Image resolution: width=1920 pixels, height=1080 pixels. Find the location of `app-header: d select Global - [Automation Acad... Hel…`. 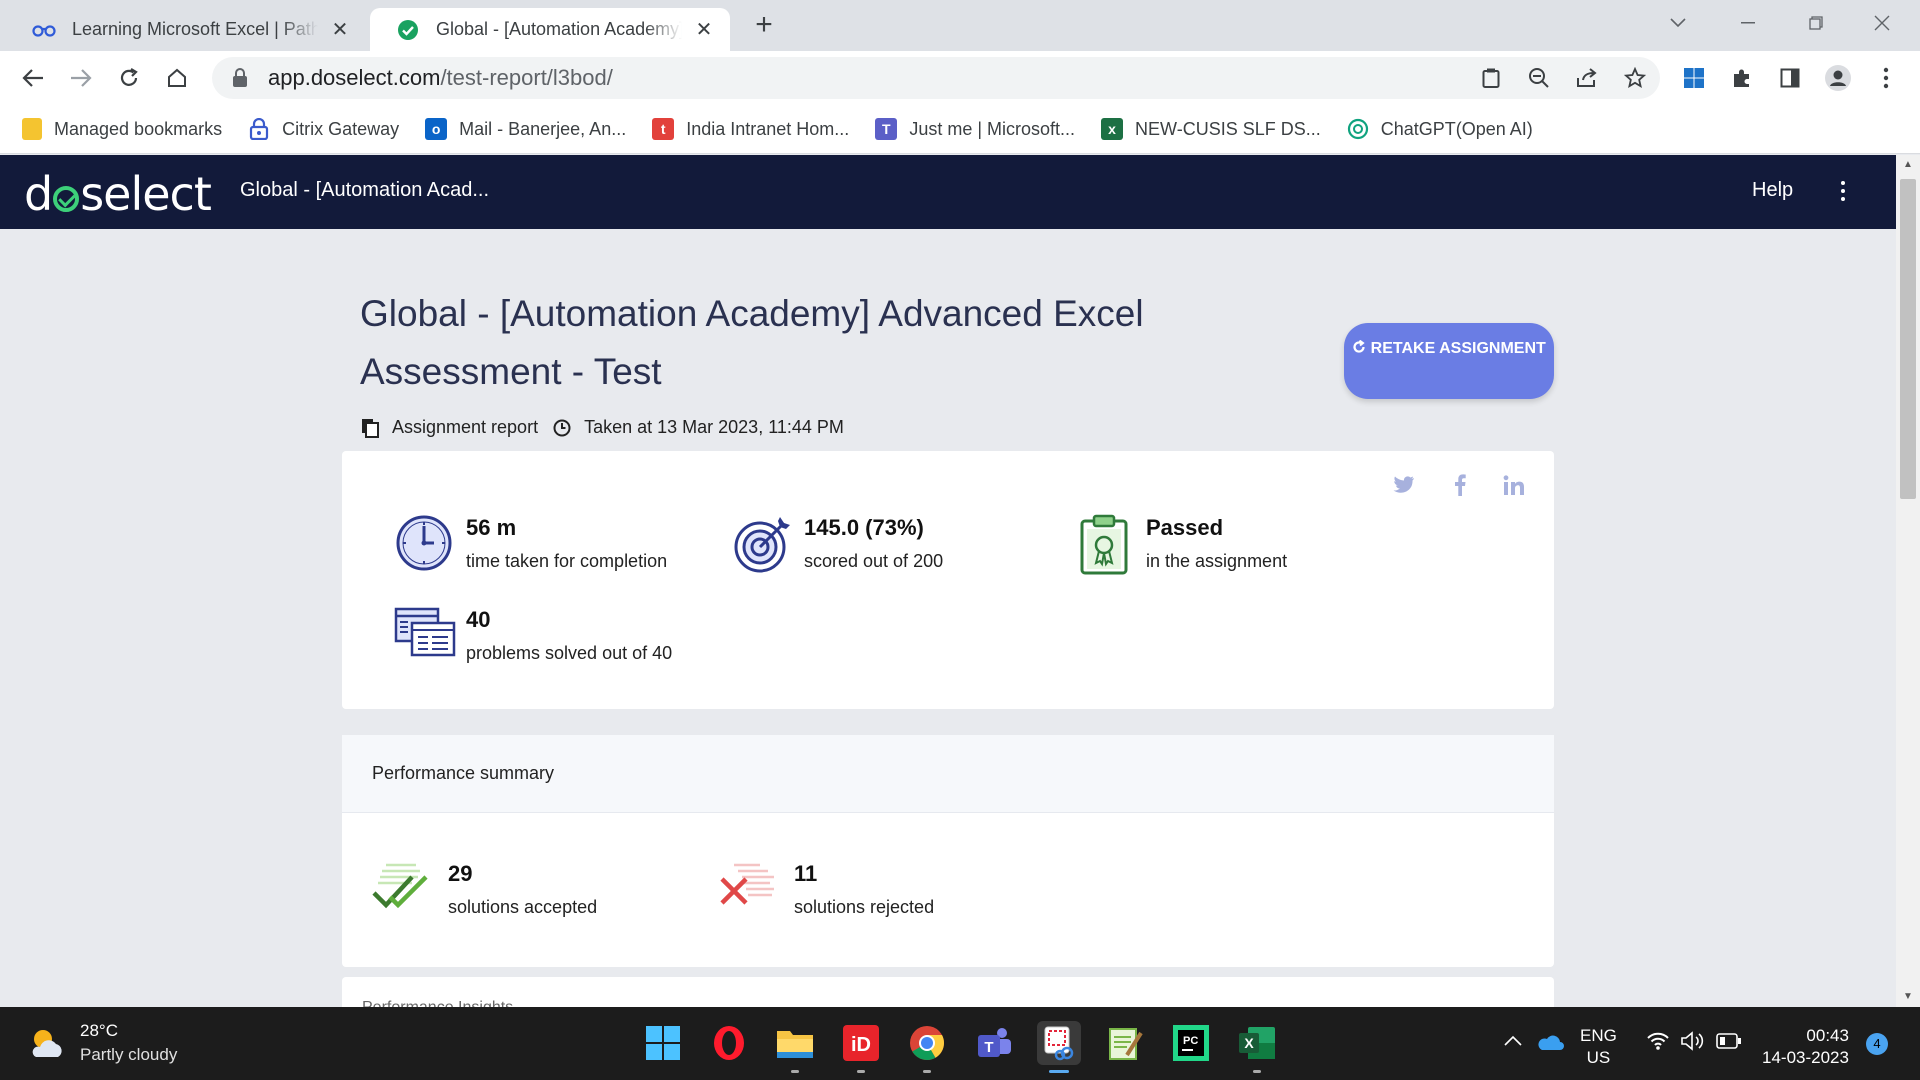

app-header: d select Global - [Automation Acad... Hel… is located at coordinates (948, 192).